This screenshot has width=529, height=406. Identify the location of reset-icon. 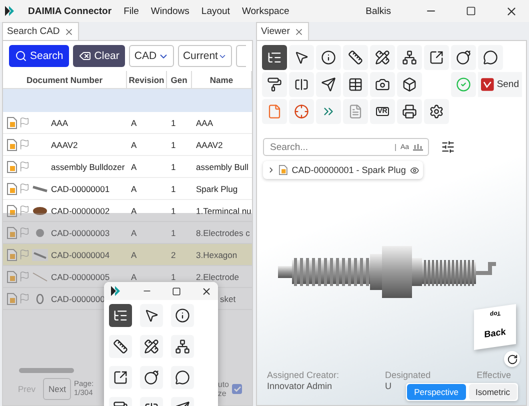
(512, 359).